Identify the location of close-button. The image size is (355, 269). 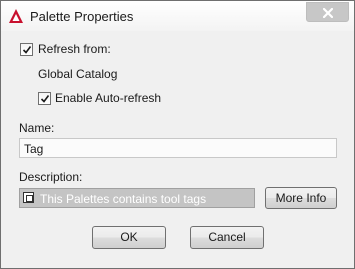
(327, 12).